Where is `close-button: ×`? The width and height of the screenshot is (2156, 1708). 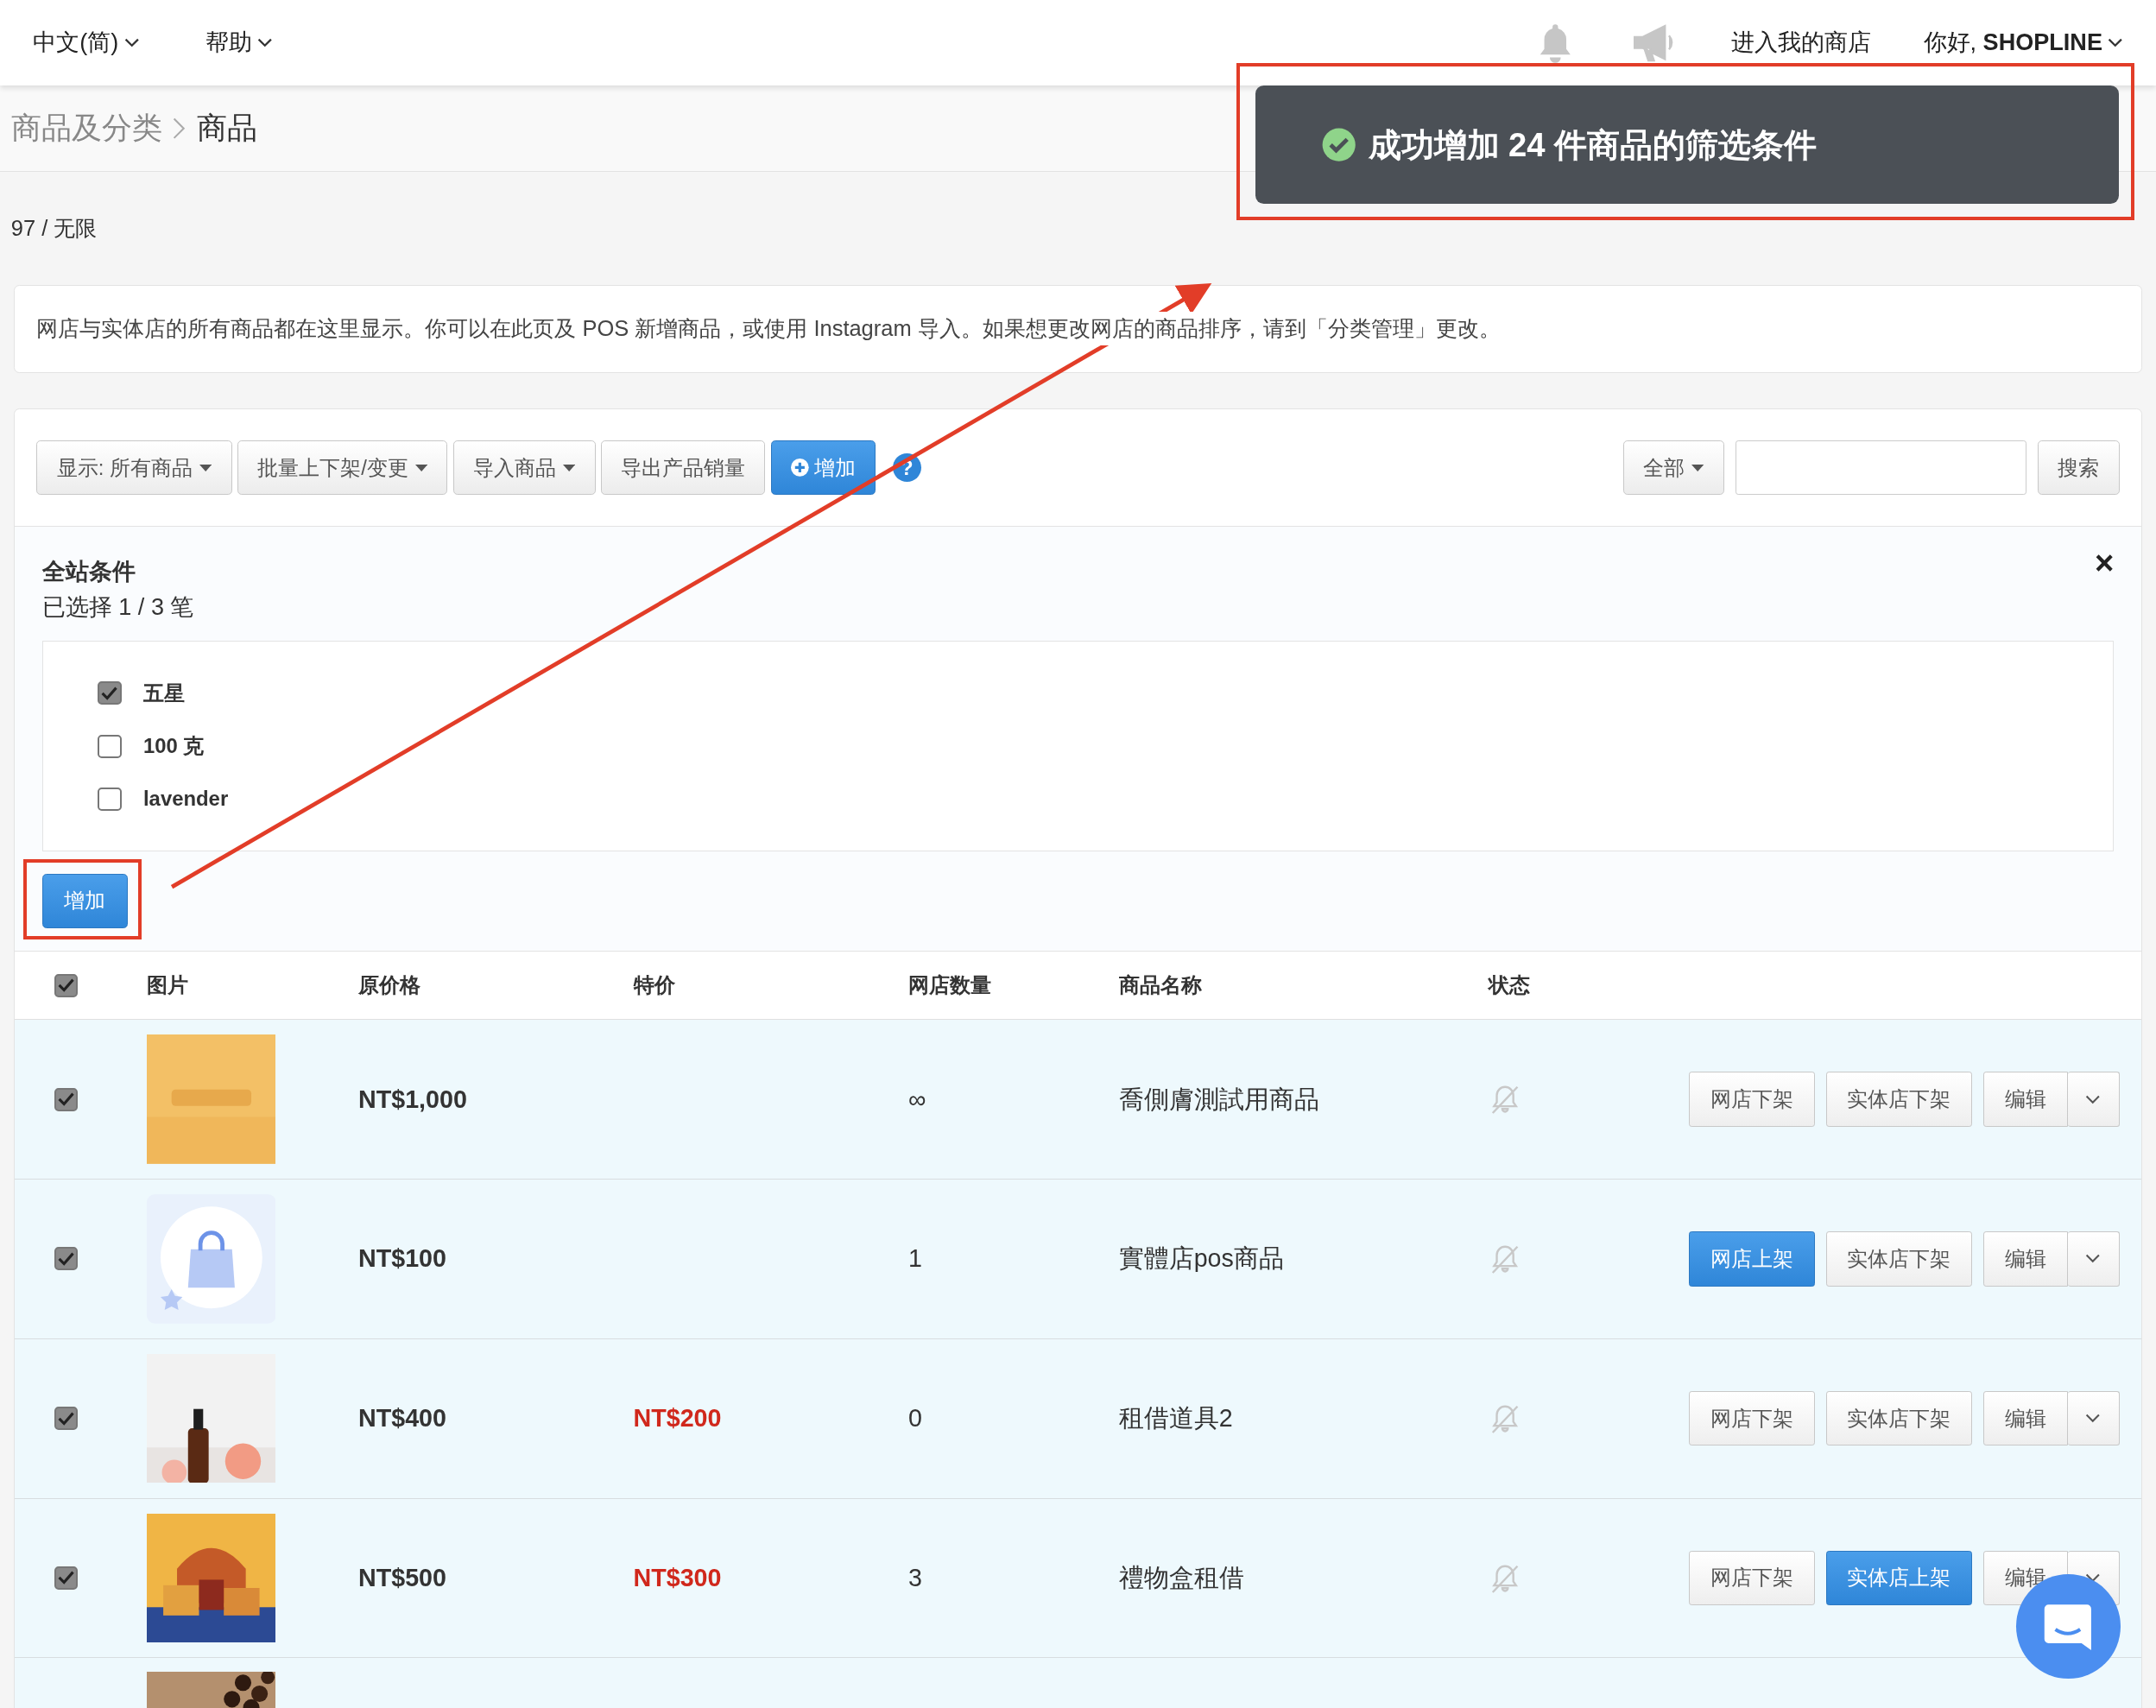 close-button: × is located at coordinates (2105, 562).